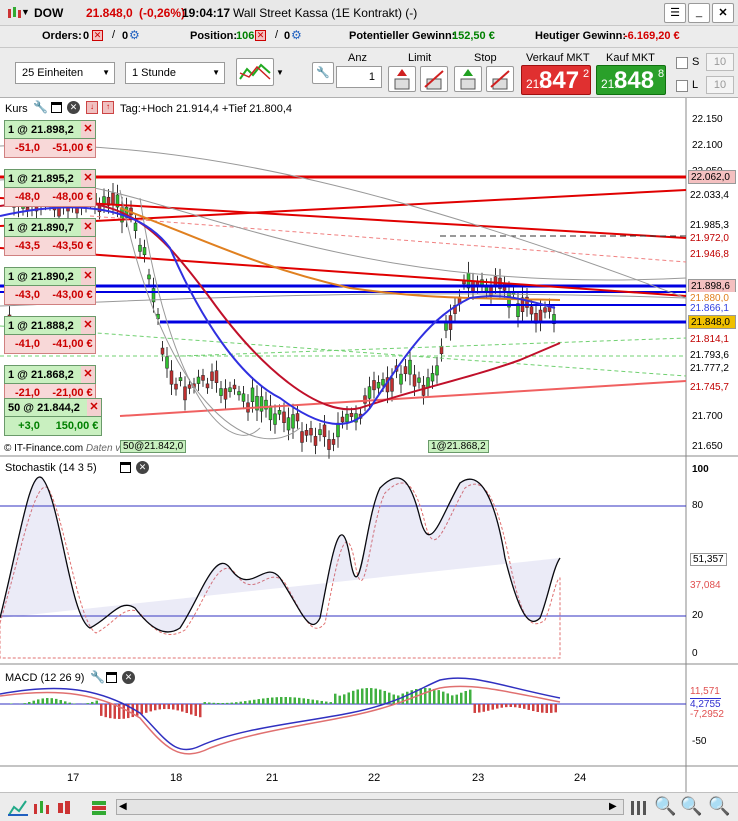 The image size is (738, 821). What do you see at coordinates (682, 63) in the screenshot?
I see `s-checkbox` at bounding box center [682, 63].